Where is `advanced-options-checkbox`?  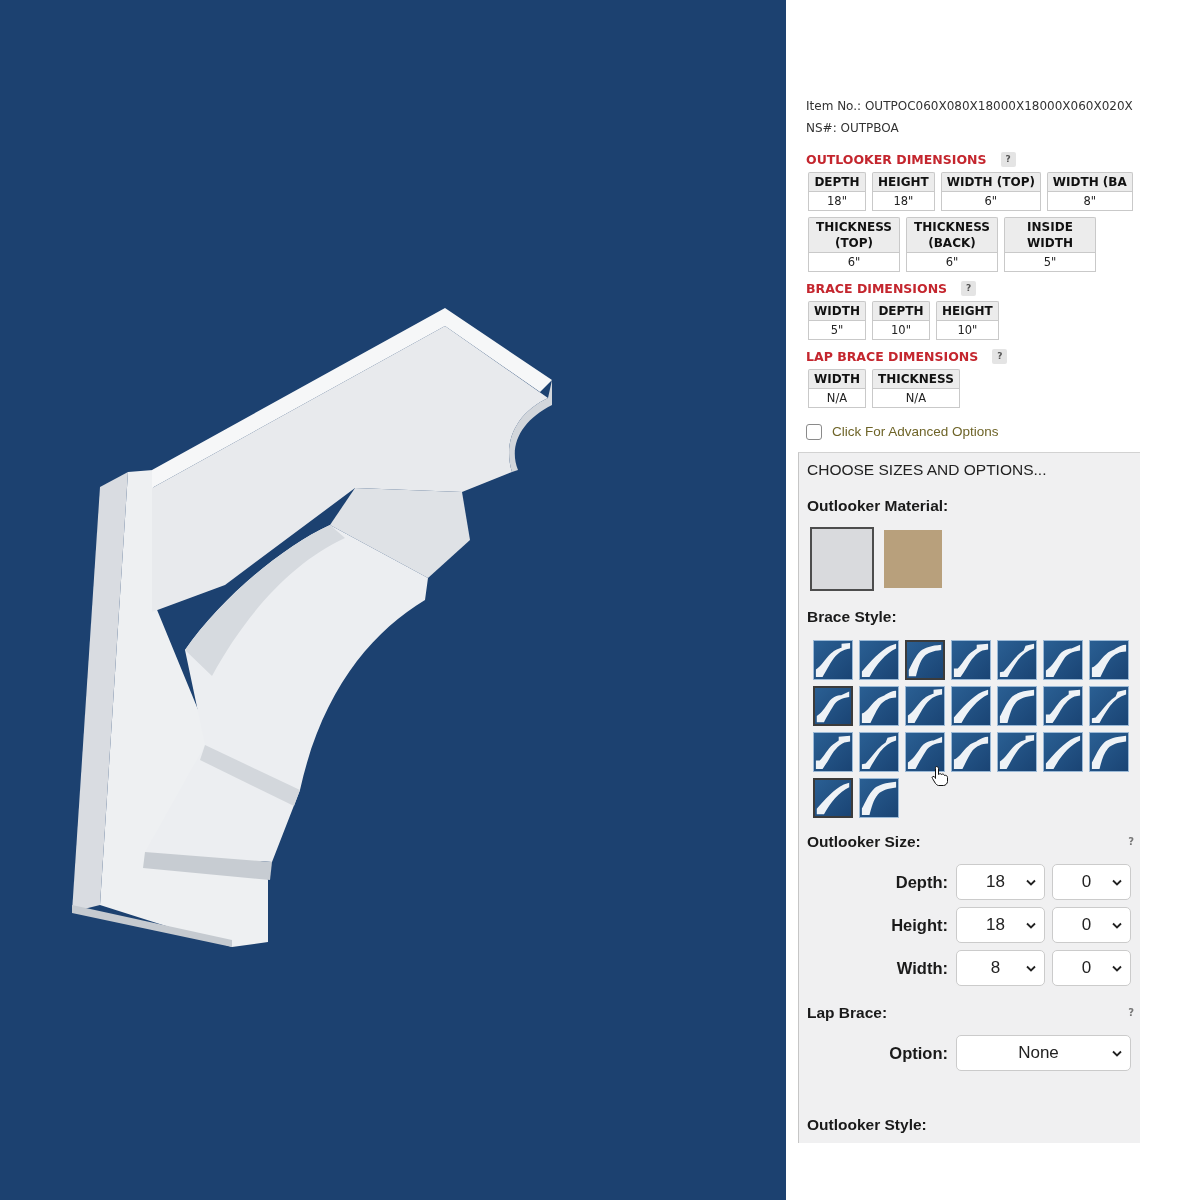 advanced-options-checkbox is located at coordinates (814, 432).